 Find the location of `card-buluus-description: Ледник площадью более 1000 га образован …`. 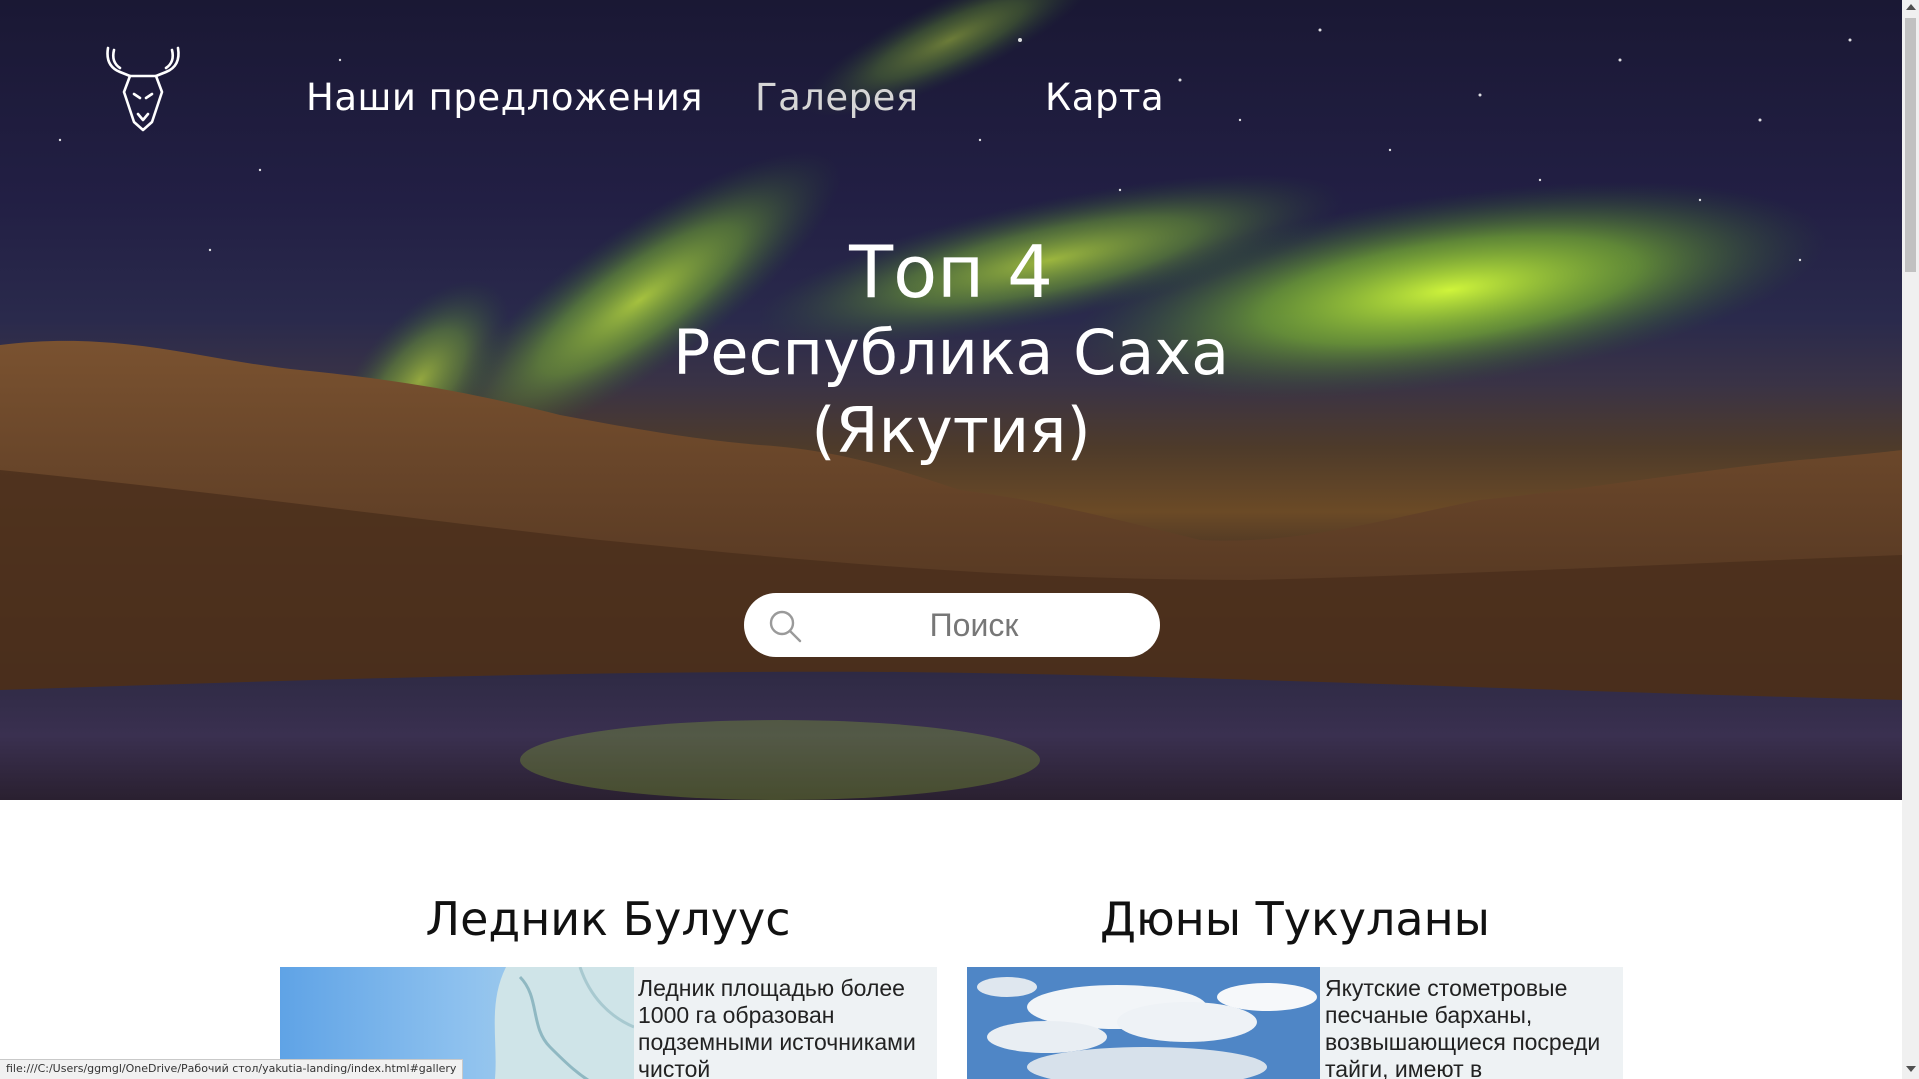

card-buluus-description: Ледник площадью более 1000 га образован … is located at coordinates (777, 1027).